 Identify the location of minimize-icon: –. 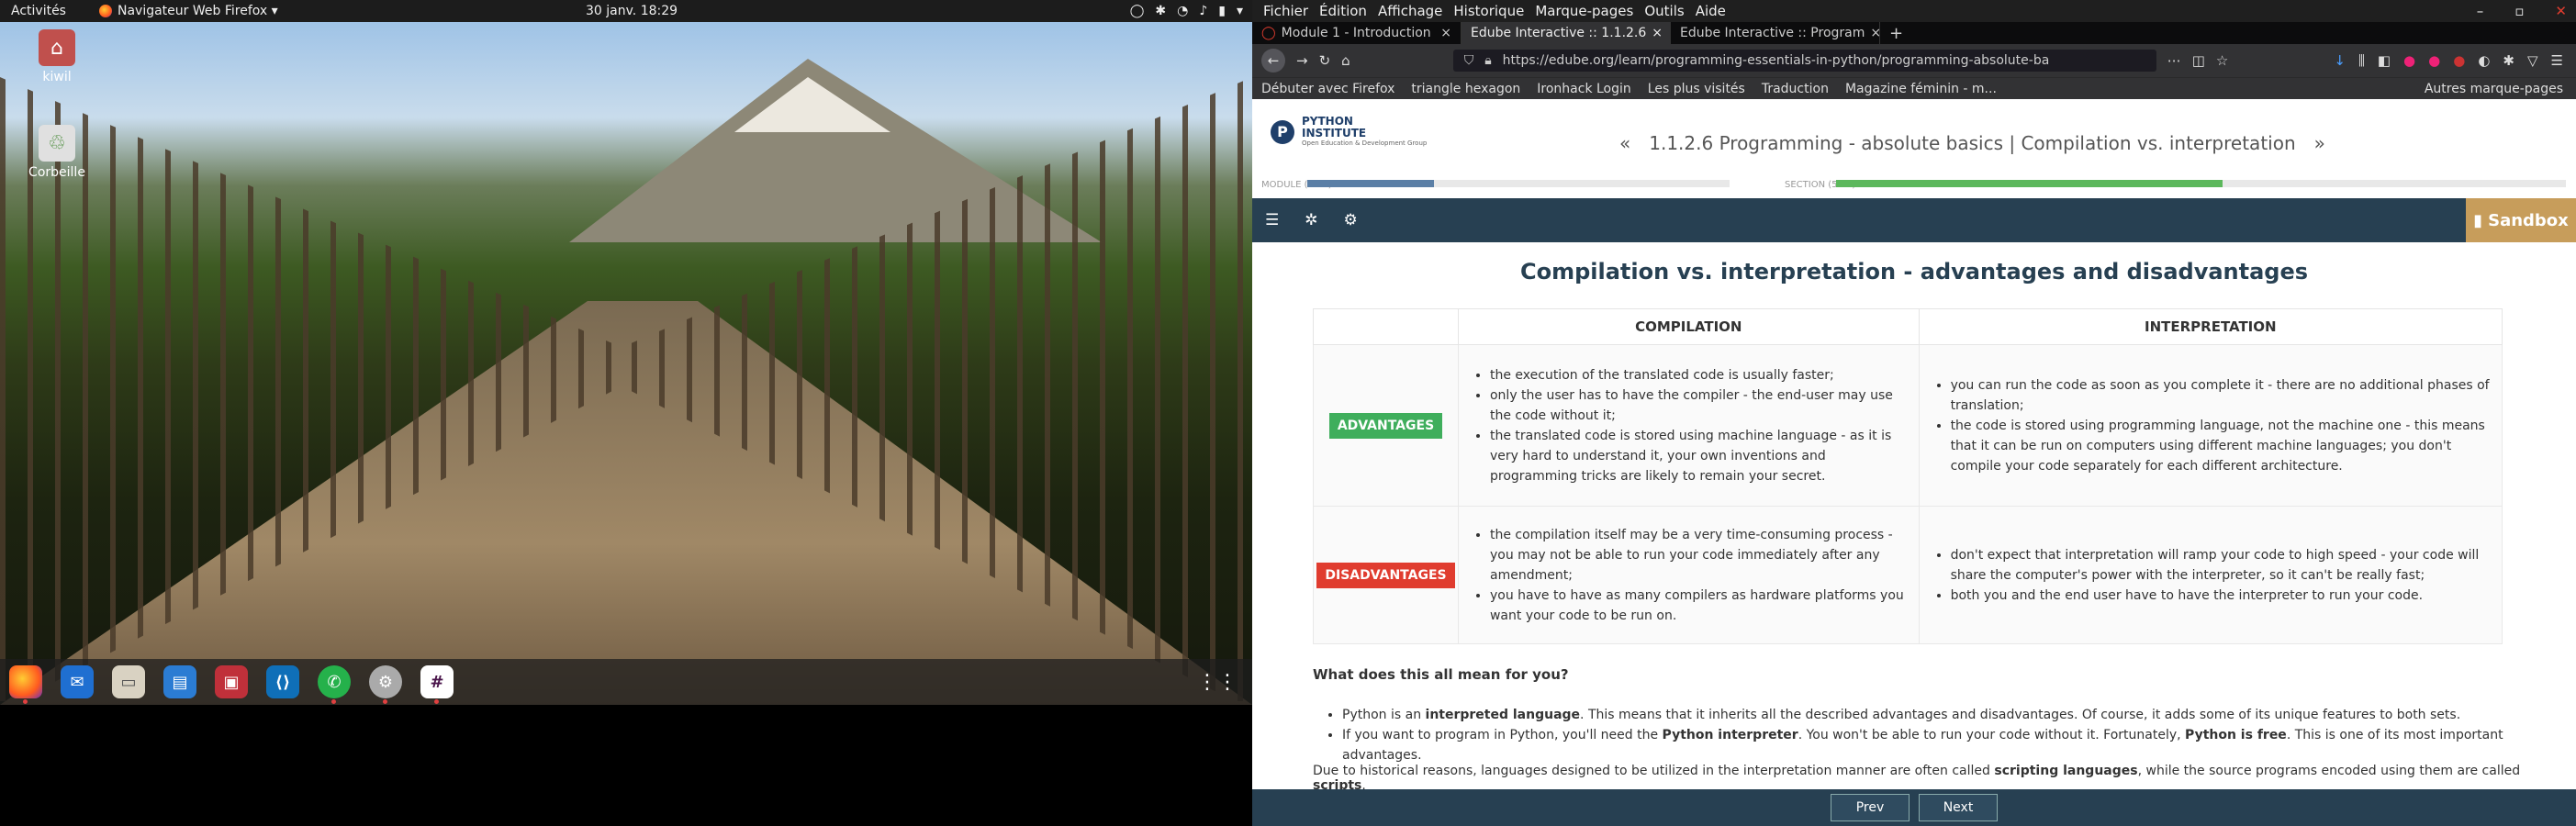
(2480, 11).